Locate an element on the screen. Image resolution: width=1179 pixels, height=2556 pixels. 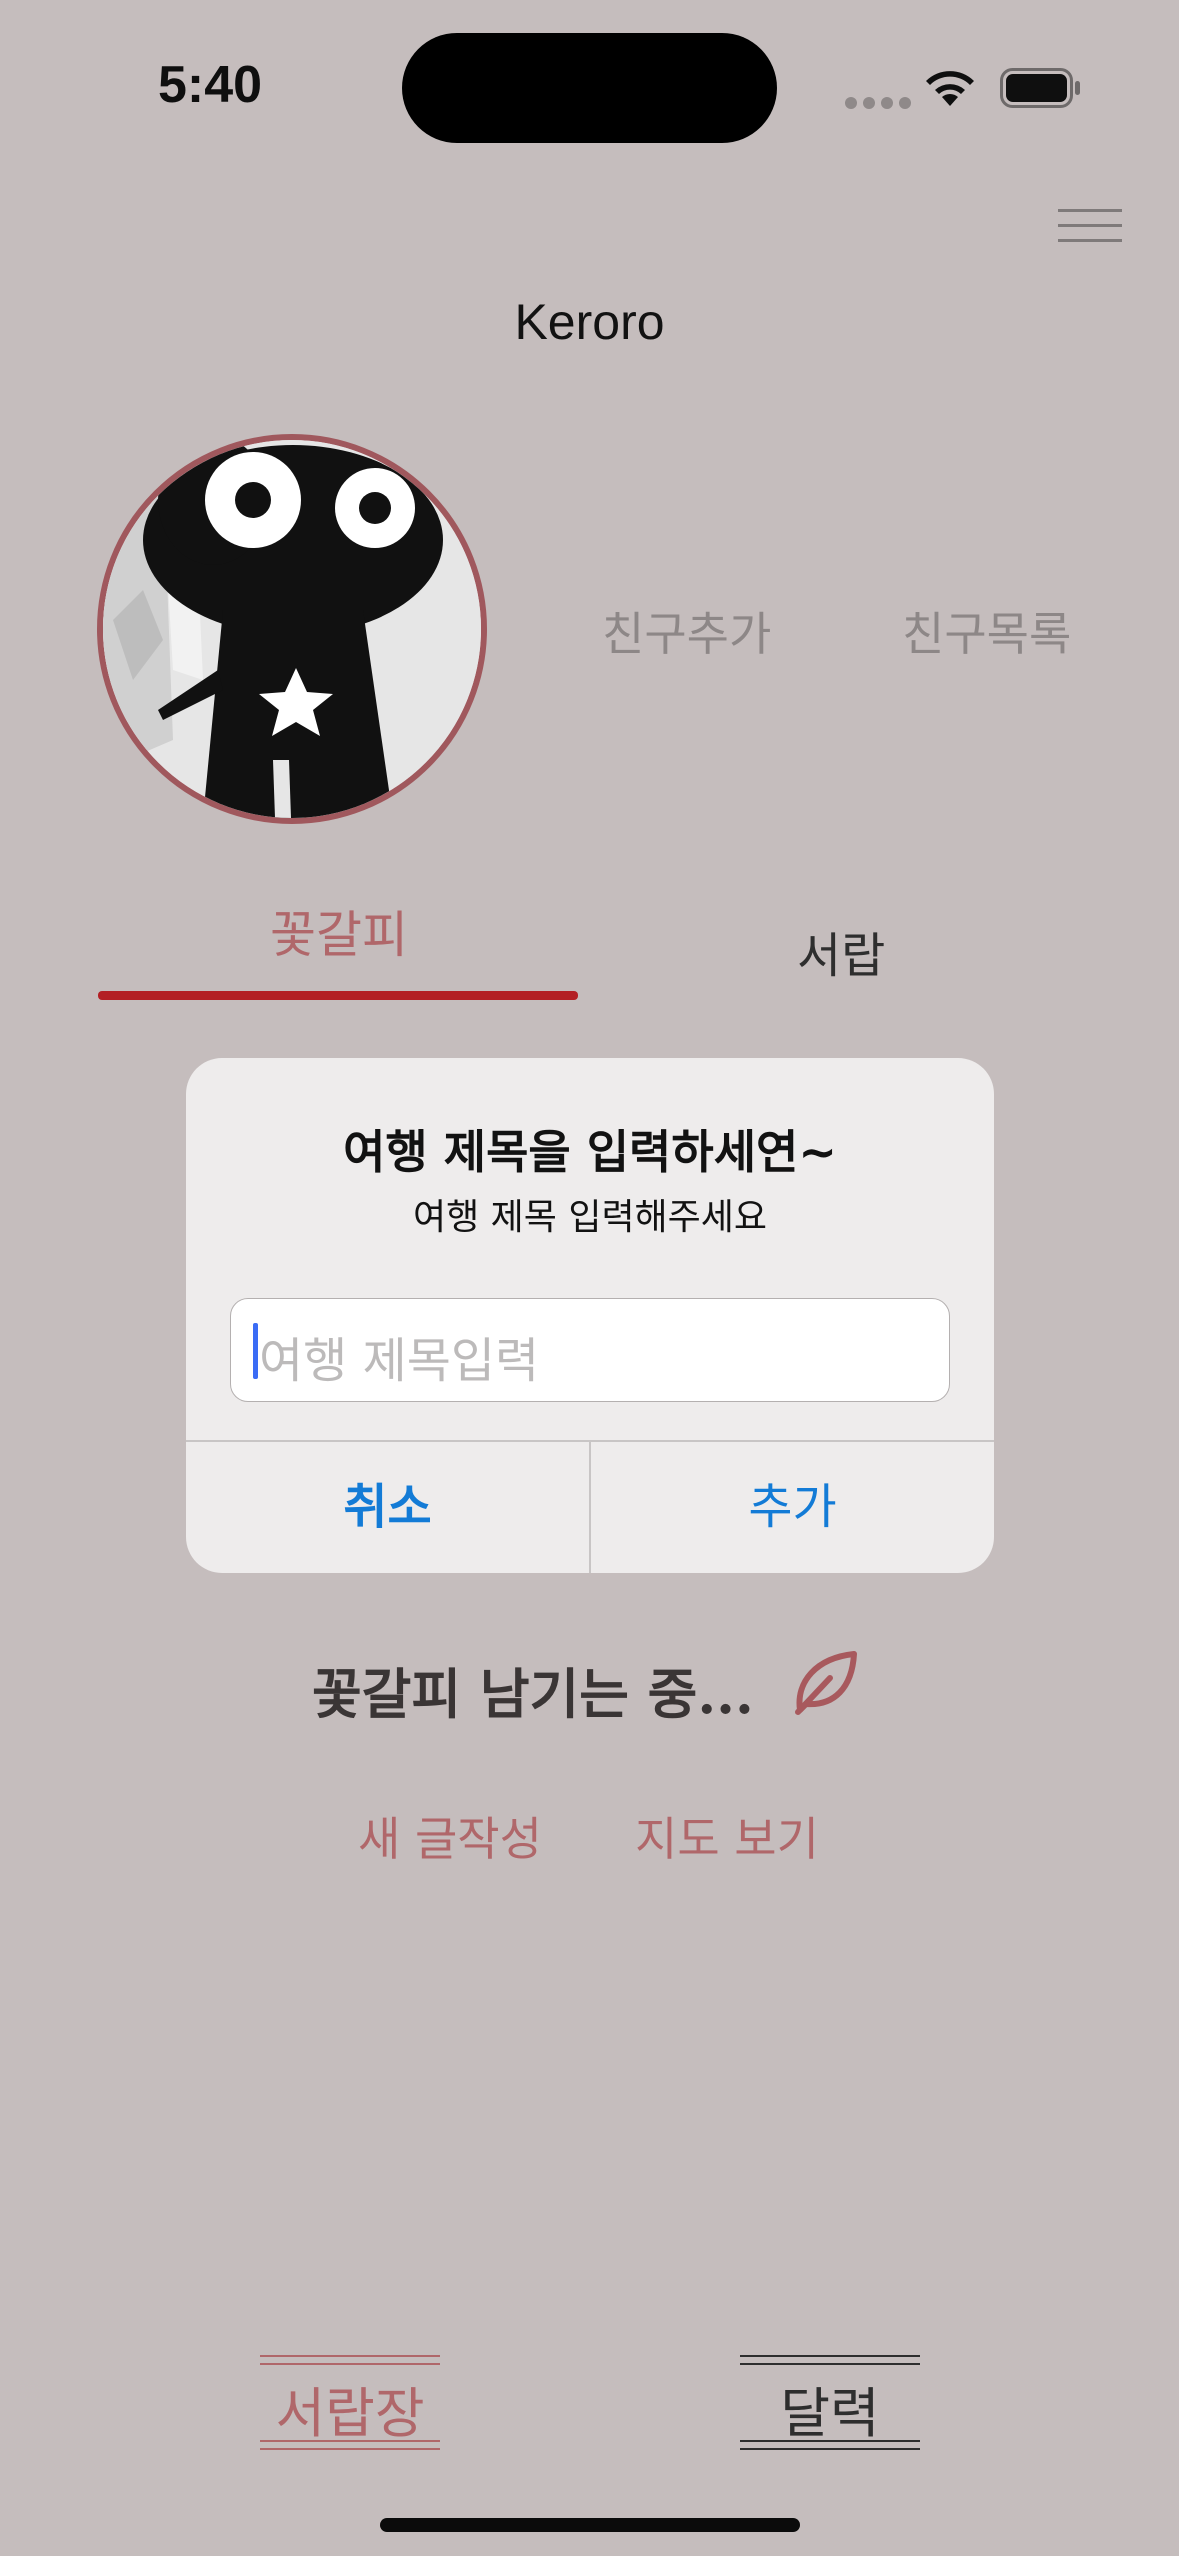
bottom-tab-calendar: 달력 is located at coordinates (830, 2402).